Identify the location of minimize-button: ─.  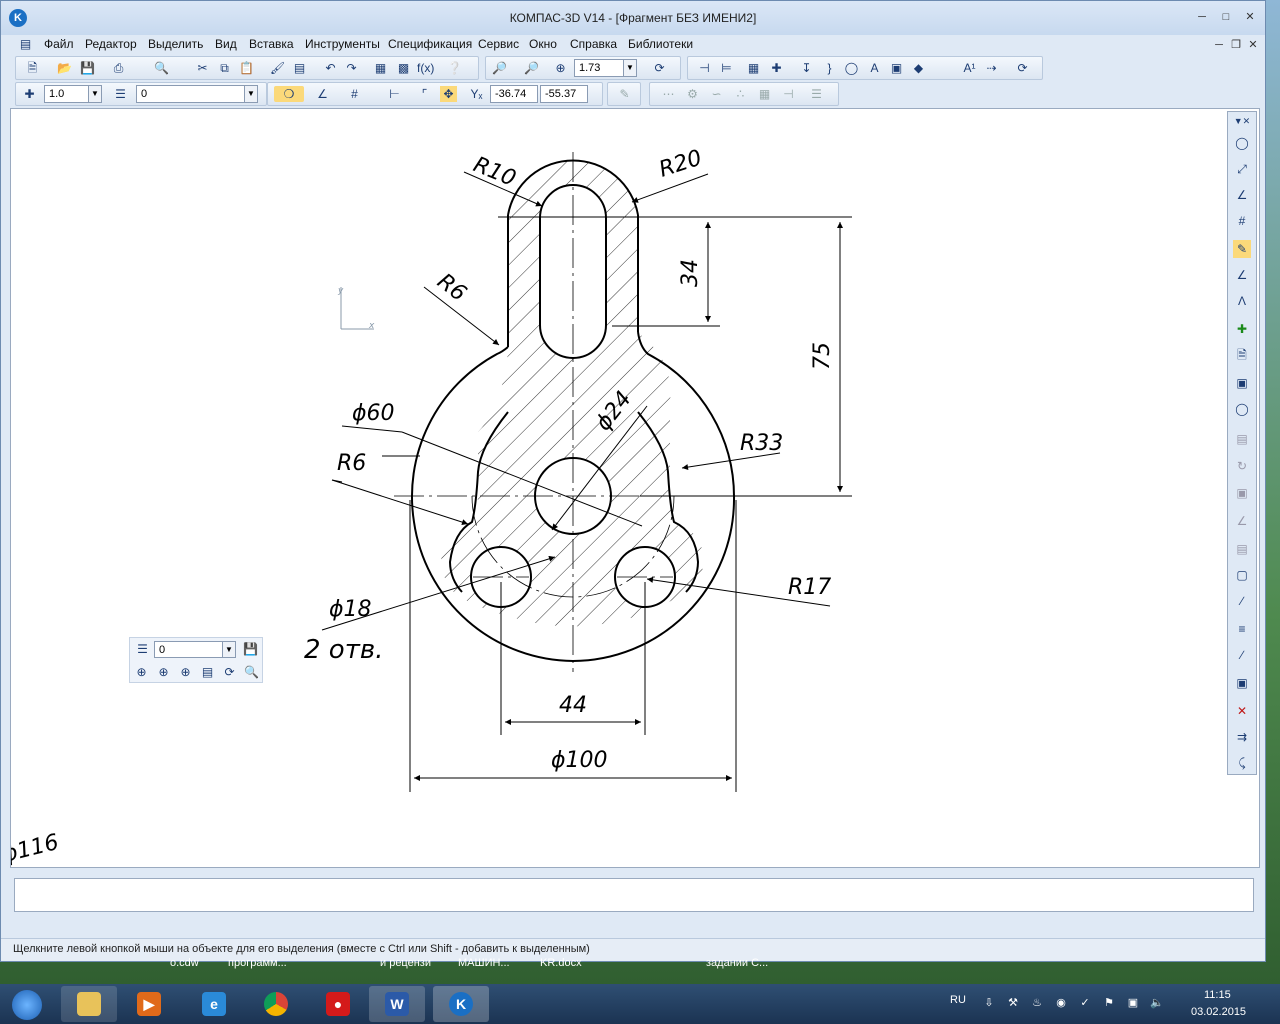
(1202, 17).